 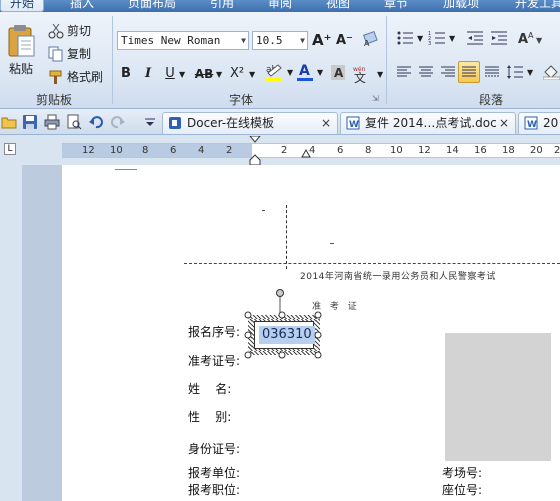 I want to click on char-shading-button: A, so click(x=338, y=73).